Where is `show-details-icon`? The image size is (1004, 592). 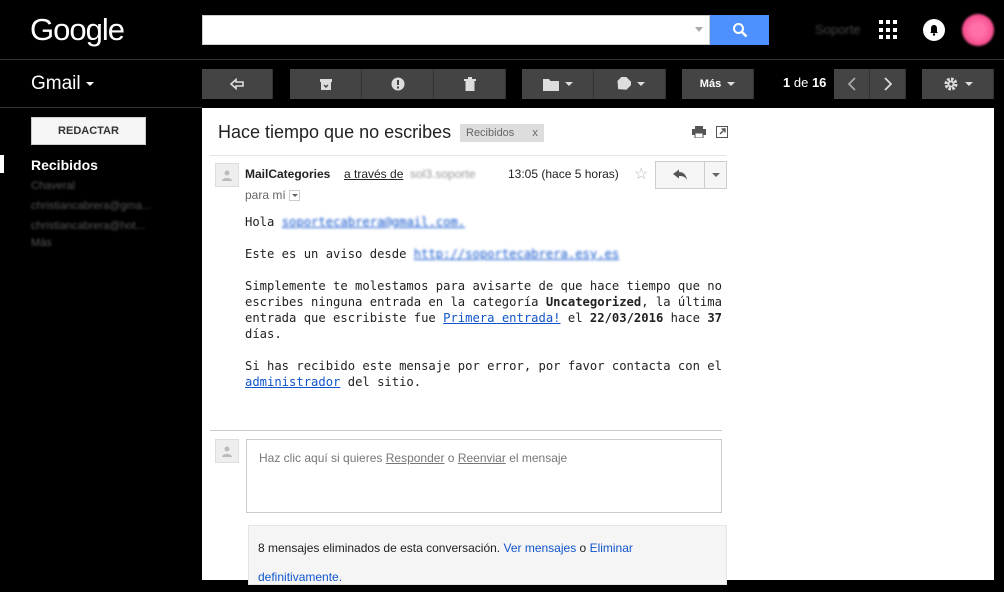
show-details-icon is located at coordinates (294, 196).